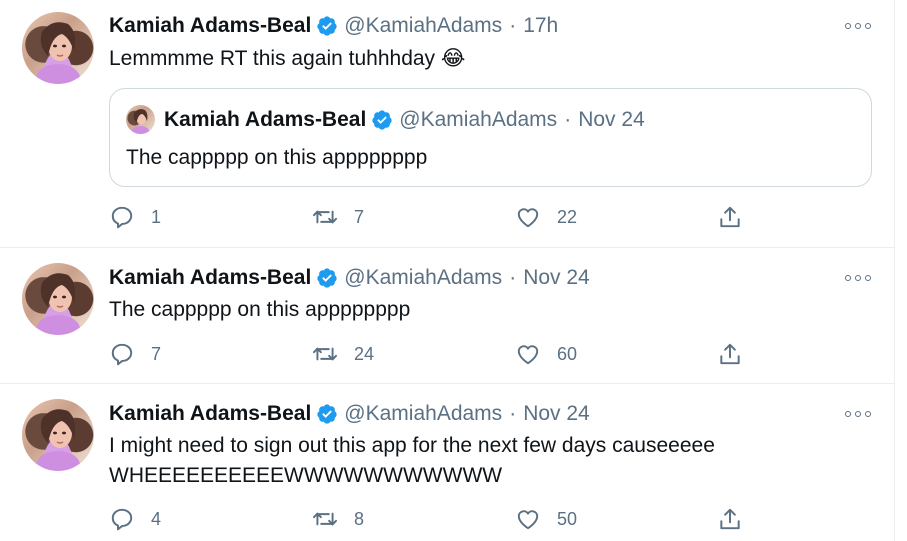 Image resolution: width=907 pixels, height=541 pixels. I want to click on like-count: 50, so click(567, 518).